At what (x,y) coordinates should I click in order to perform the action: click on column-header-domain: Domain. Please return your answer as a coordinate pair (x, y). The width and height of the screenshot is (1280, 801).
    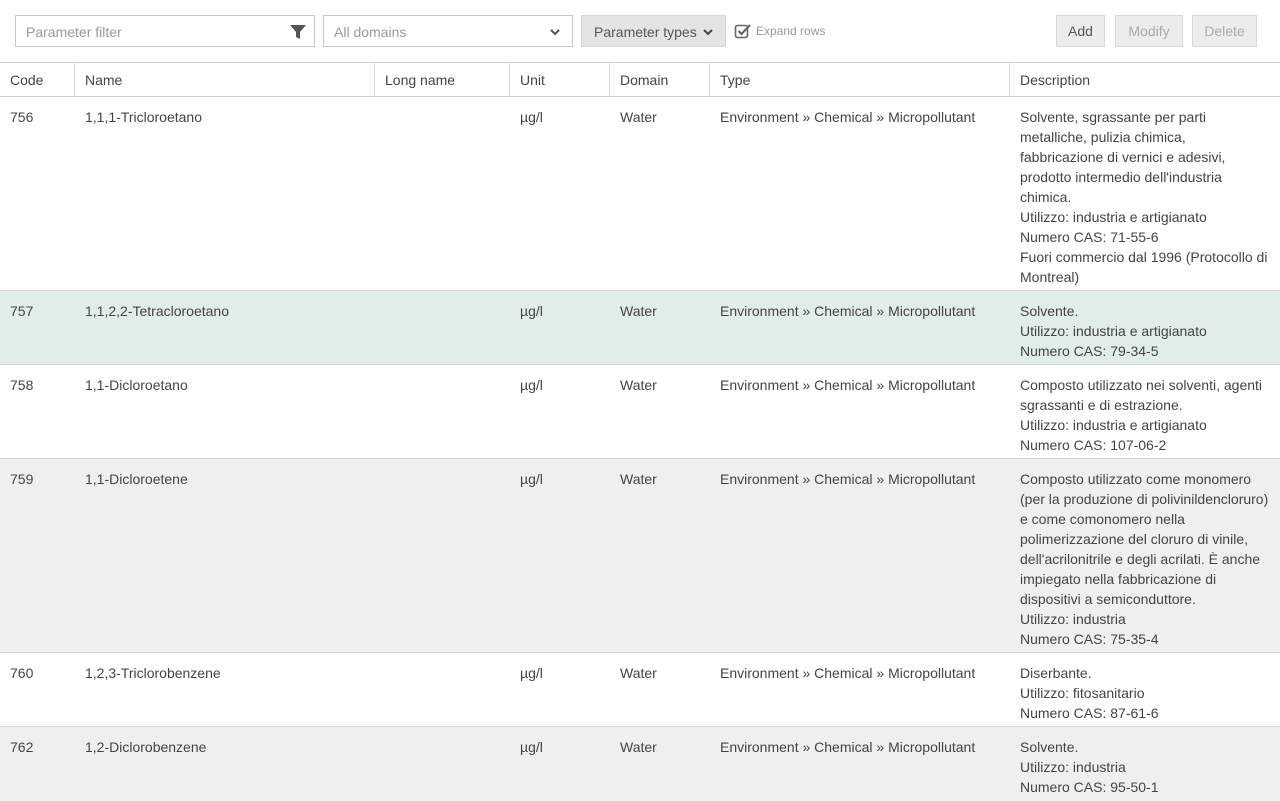
    Looking at the image, I should click on (660, 79).